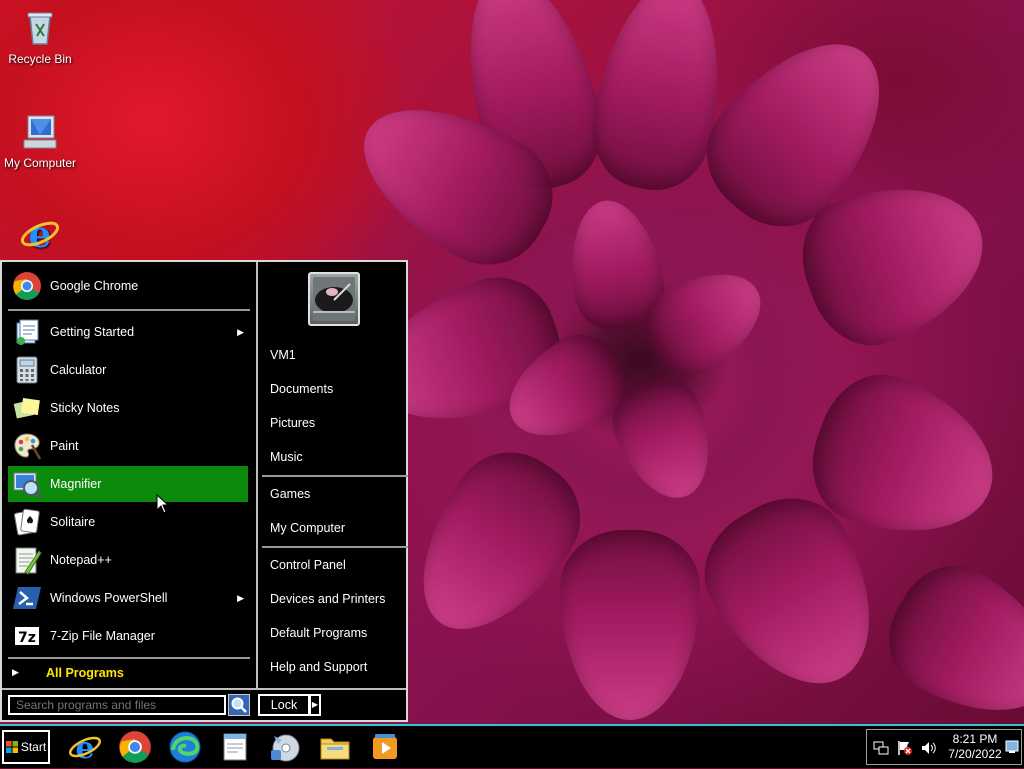 The image size is (1024, 769). What do you see at coordinates (512, 746) in the screenshot?
I see `taskbar: Start e 8:21 PM 7/20/2022` at bounding box center [512, 746].